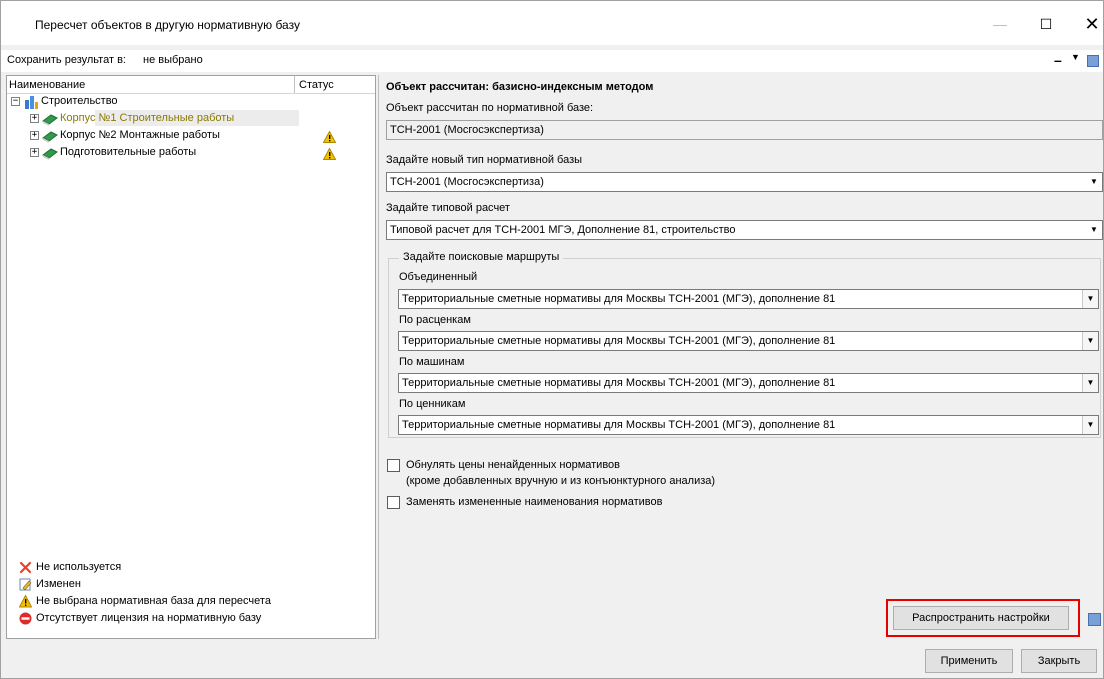  What do you see at coordinates (58, 584) in the screenshot?
I see `legend-text: Изменен` at bounding box center [58, 584].